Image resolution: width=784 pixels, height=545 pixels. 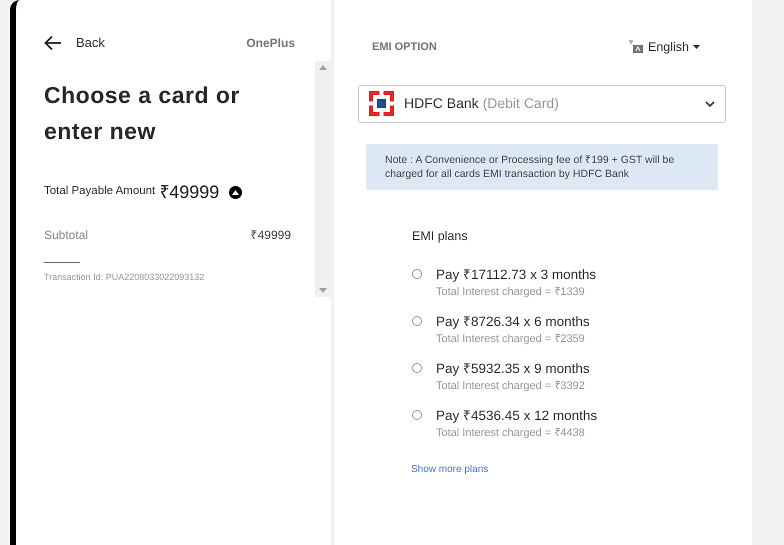 What do you see at coordinates (511, 292) in the screenshot?
I see `plan-interest: Total Interest charged = ₹1339` at bounding box center [511, 292].